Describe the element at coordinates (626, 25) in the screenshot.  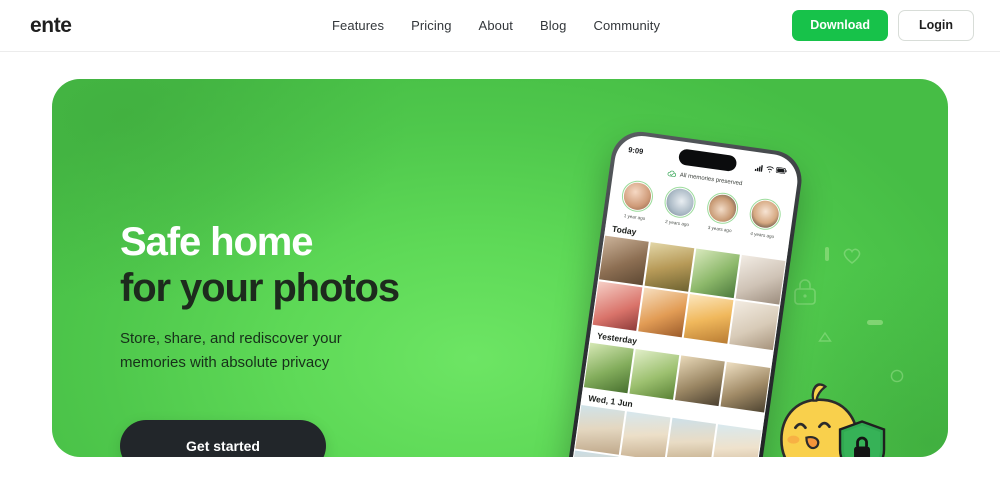
I see `nav-item-community: Community` at that location.